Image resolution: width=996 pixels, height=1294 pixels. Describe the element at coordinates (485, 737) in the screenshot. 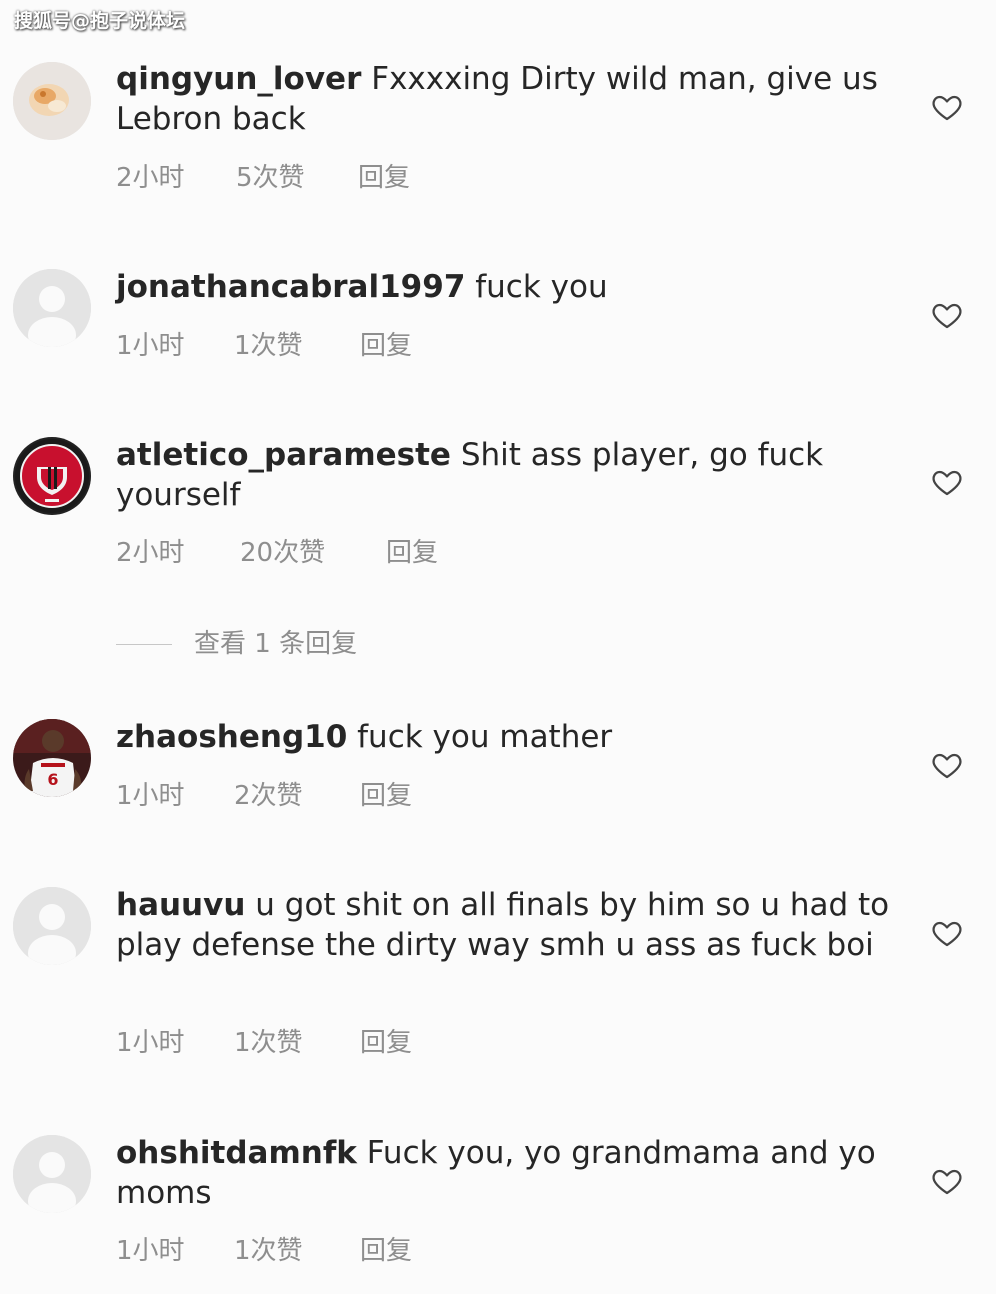

I see `comment-body: fuck you mather` at that location.